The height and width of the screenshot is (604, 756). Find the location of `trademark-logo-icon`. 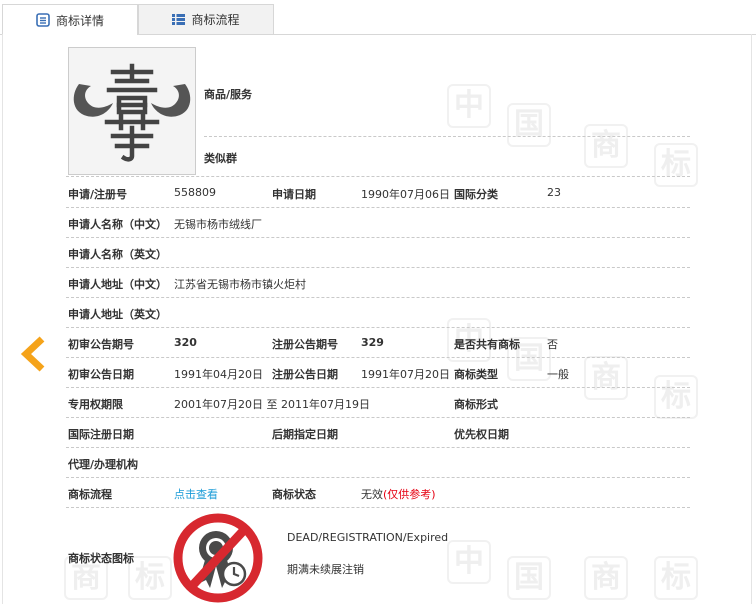

trademark-logo-icon is located at coordinates (132, 111).